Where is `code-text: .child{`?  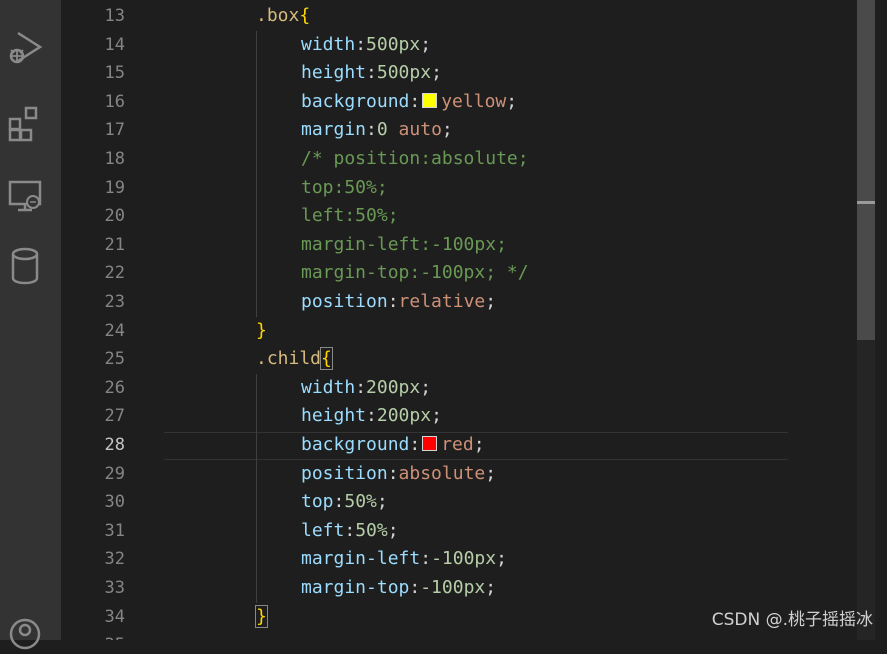 code-text: .child{ is located at coordinates (294, 359).